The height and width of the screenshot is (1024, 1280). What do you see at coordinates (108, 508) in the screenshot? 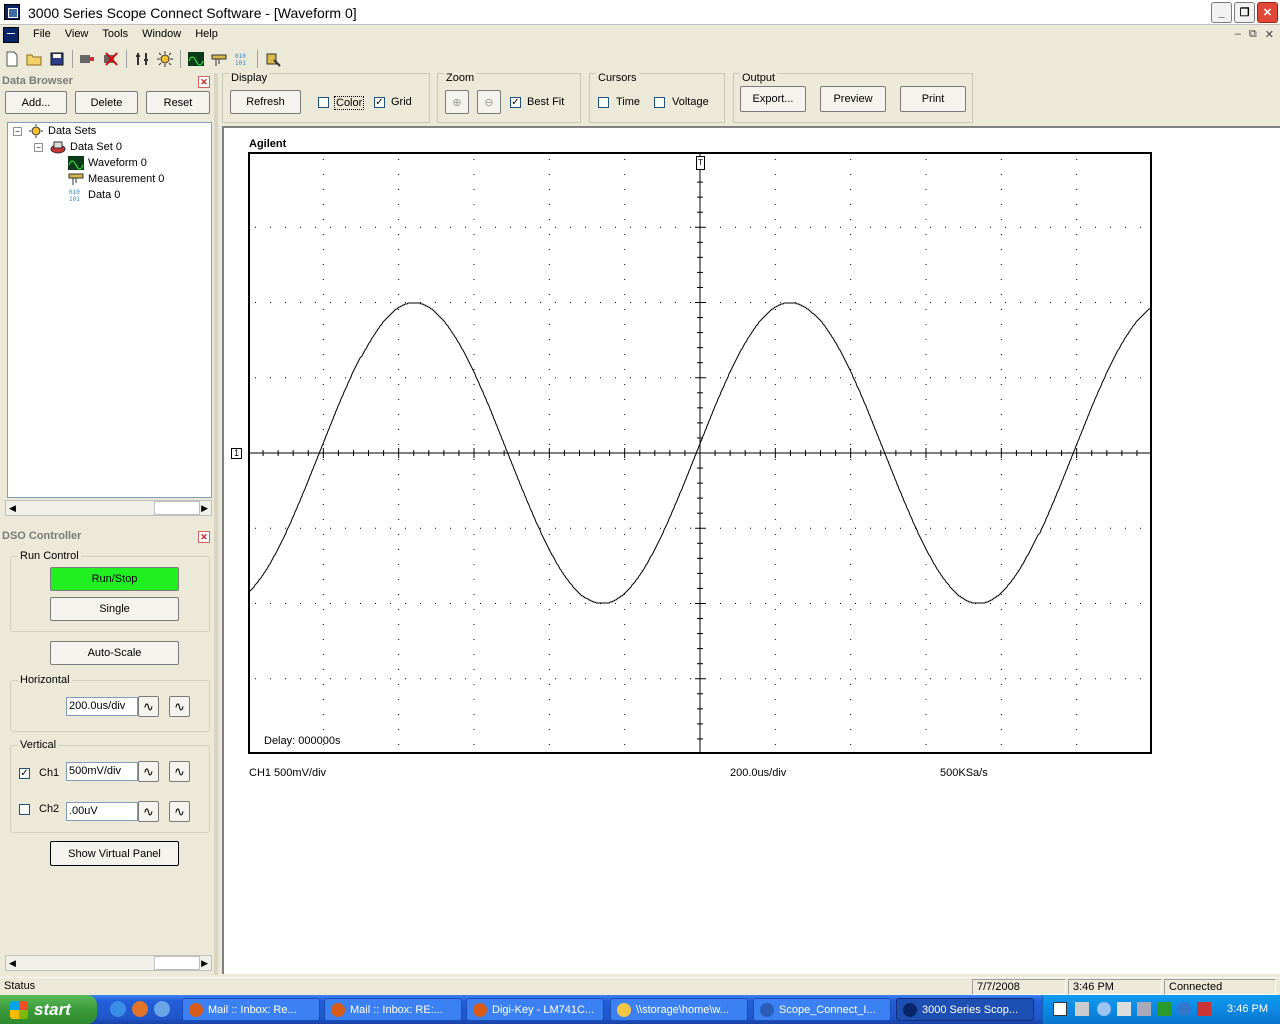
I see `data-tree-hscrollbar: ◀ ▶` at bounding box center [108, 508].